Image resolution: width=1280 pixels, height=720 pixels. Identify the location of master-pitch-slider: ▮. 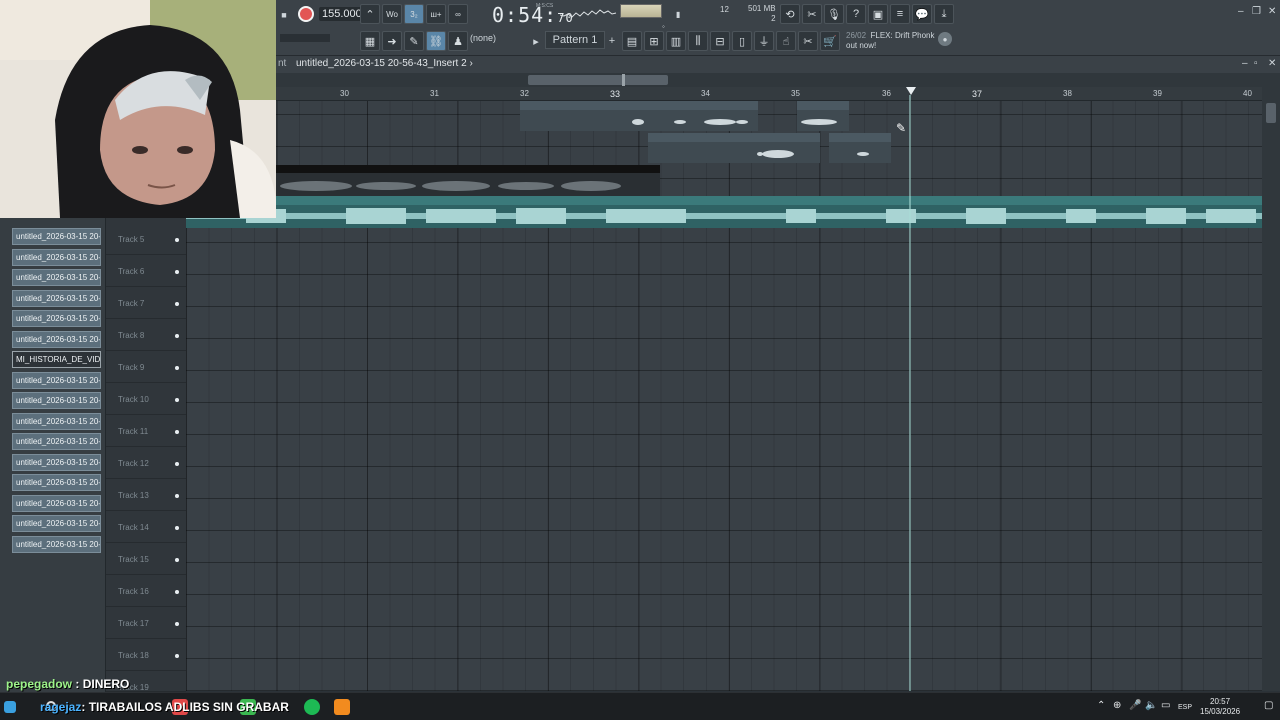
(678, 14).